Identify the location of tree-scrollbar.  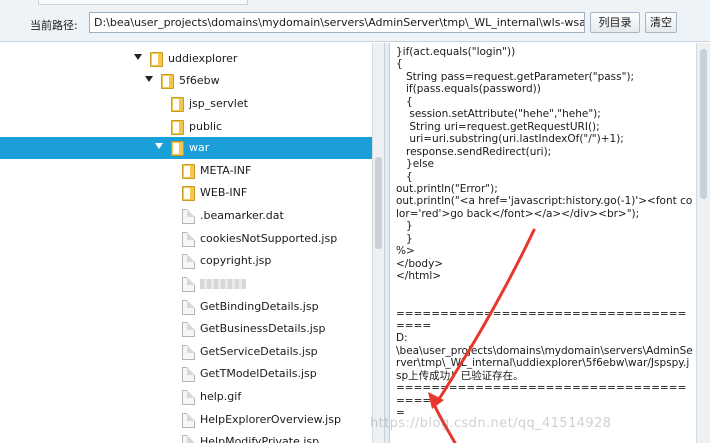
(378, 243).